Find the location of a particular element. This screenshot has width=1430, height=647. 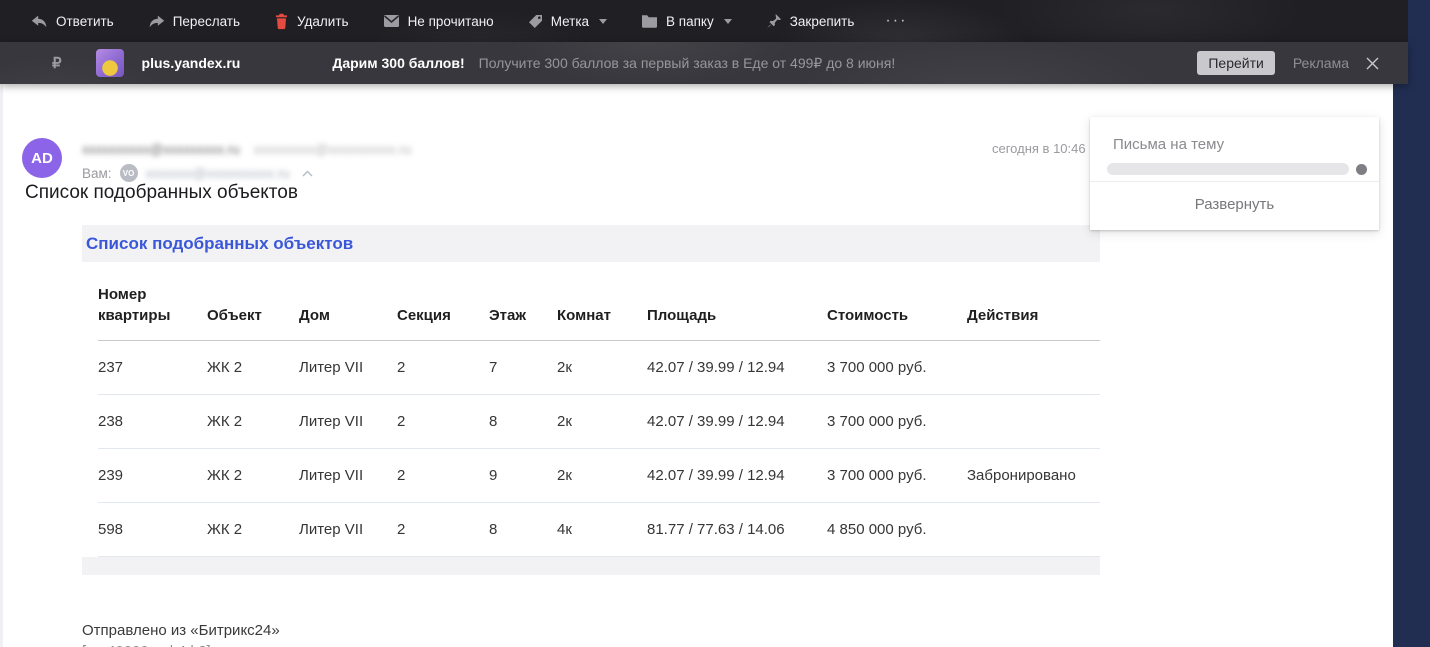

move-to-folder-label: В папку is located at coordinates (690, 21).